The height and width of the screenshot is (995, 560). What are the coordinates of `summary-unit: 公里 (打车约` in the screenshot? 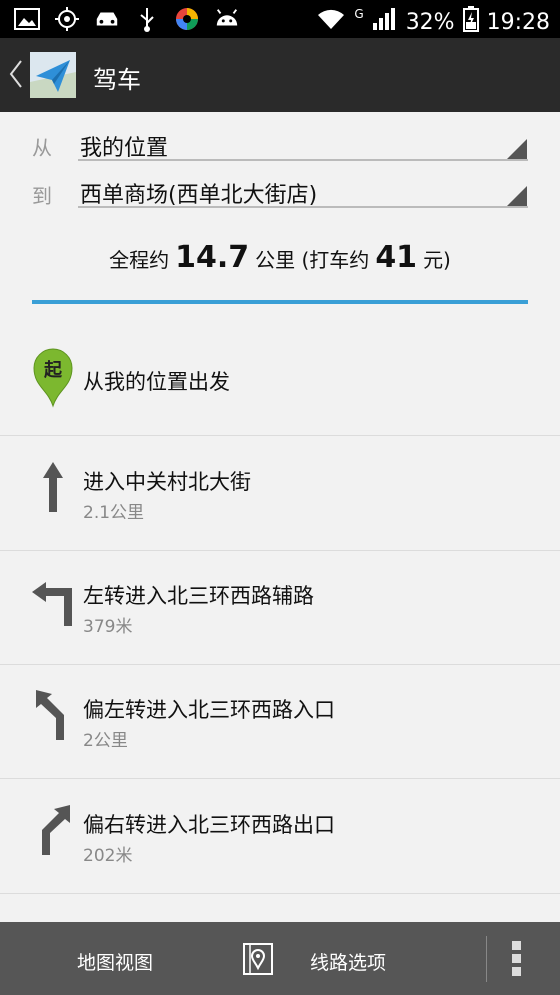 It's located at (312, 260).